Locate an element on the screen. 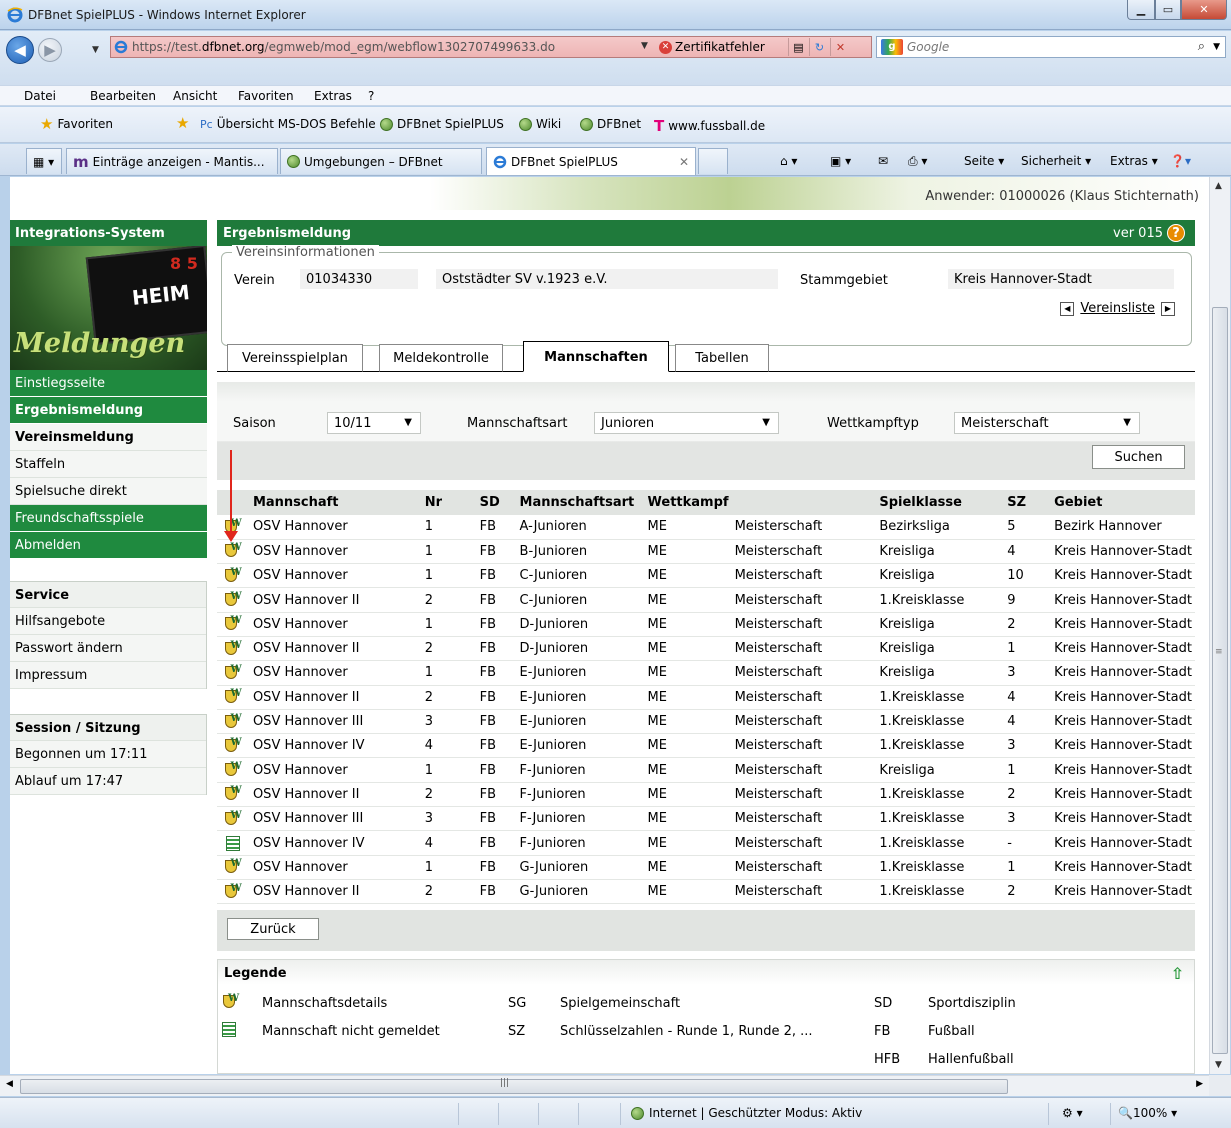 This screenshot has height=1128, width=1231. vereinsliste-link: Vereinsliste is located at coordinates (1117, 308).